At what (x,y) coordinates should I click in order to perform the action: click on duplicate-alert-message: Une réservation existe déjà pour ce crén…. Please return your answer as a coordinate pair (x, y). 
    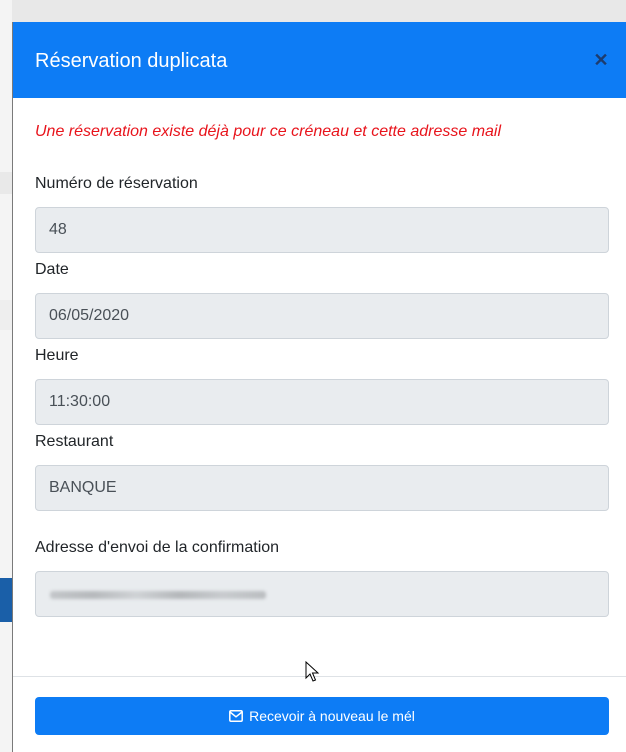
    Looking at the image, I should click on (268, 131).